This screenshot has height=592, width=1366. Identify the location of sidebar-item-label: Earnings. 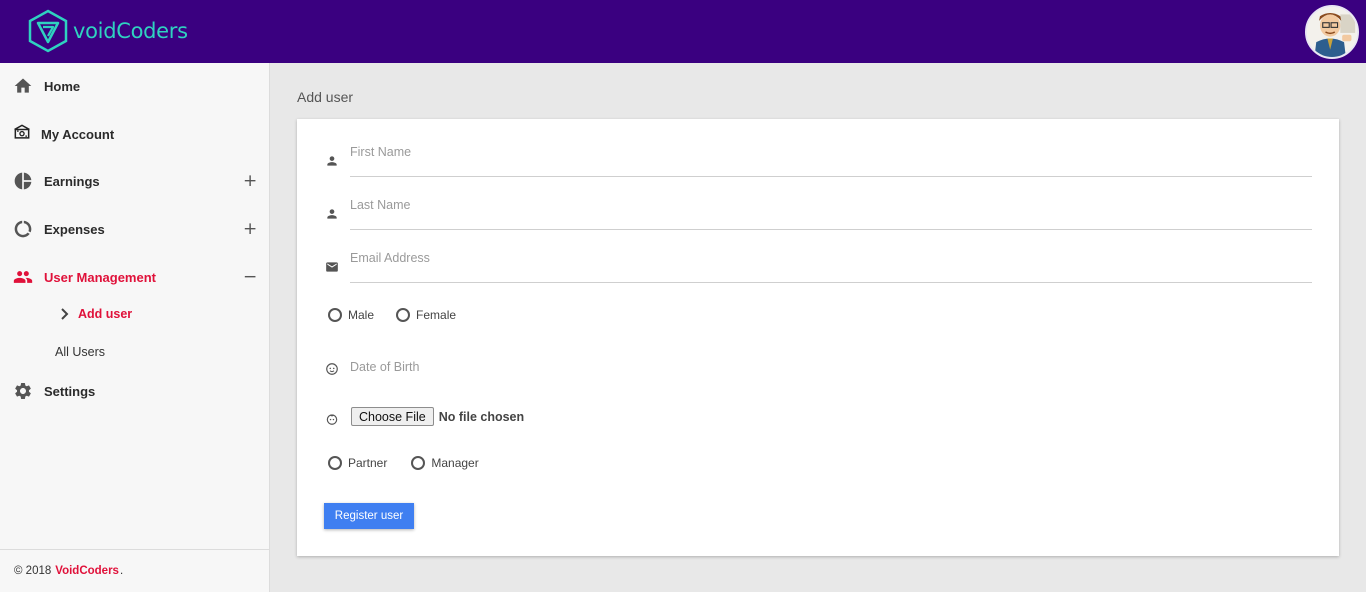
(72, 181).